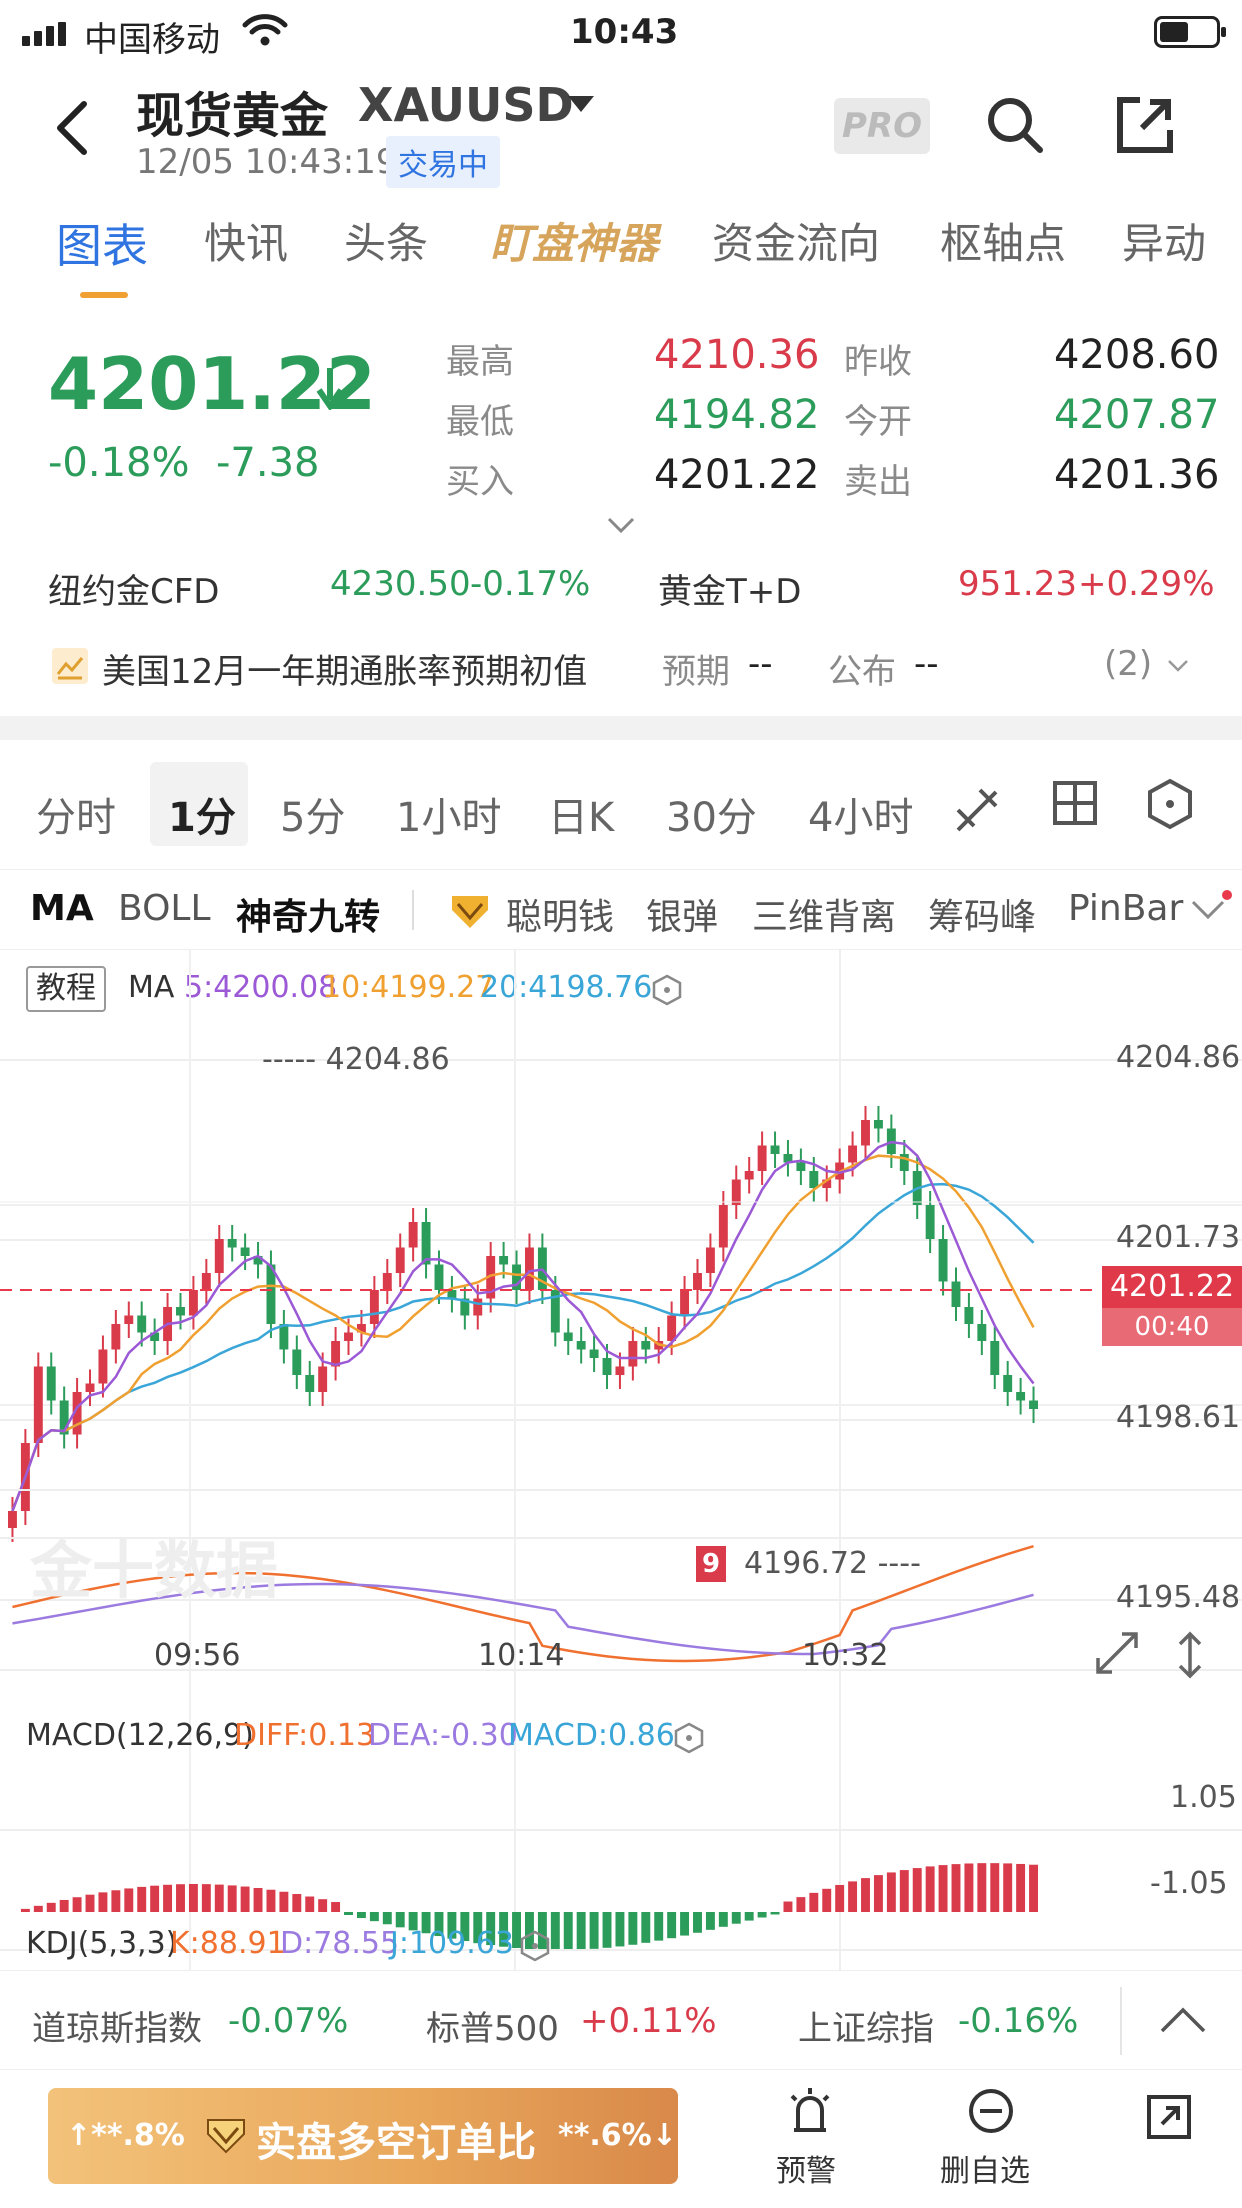 The height and width of the screenshot is (2208, 1242). Describe the element at coordinates (133, 588) in the screenshot. I see `related-name-0: 纽约金CFD` at that location.